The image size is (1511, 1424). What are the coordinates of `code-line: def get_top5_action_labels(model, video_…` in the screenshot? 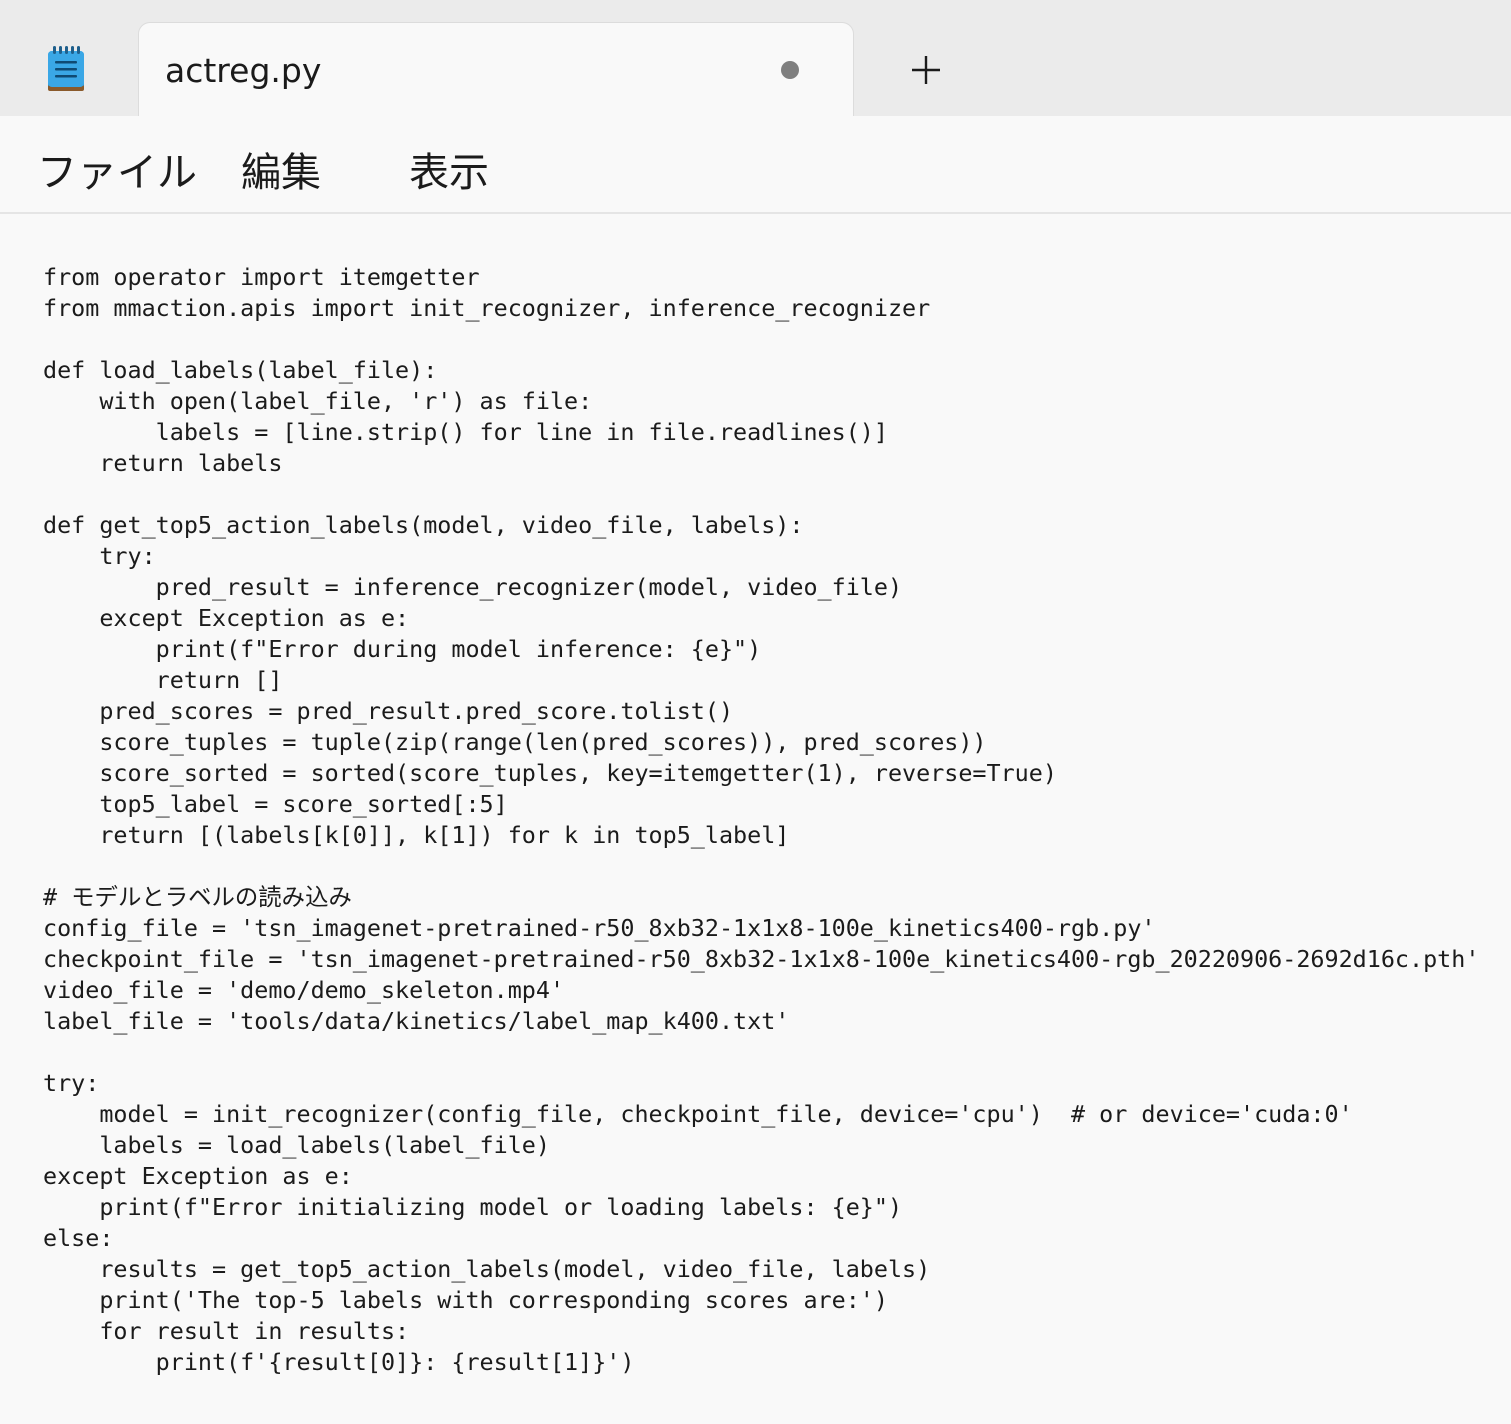 It's located at (423, 525).